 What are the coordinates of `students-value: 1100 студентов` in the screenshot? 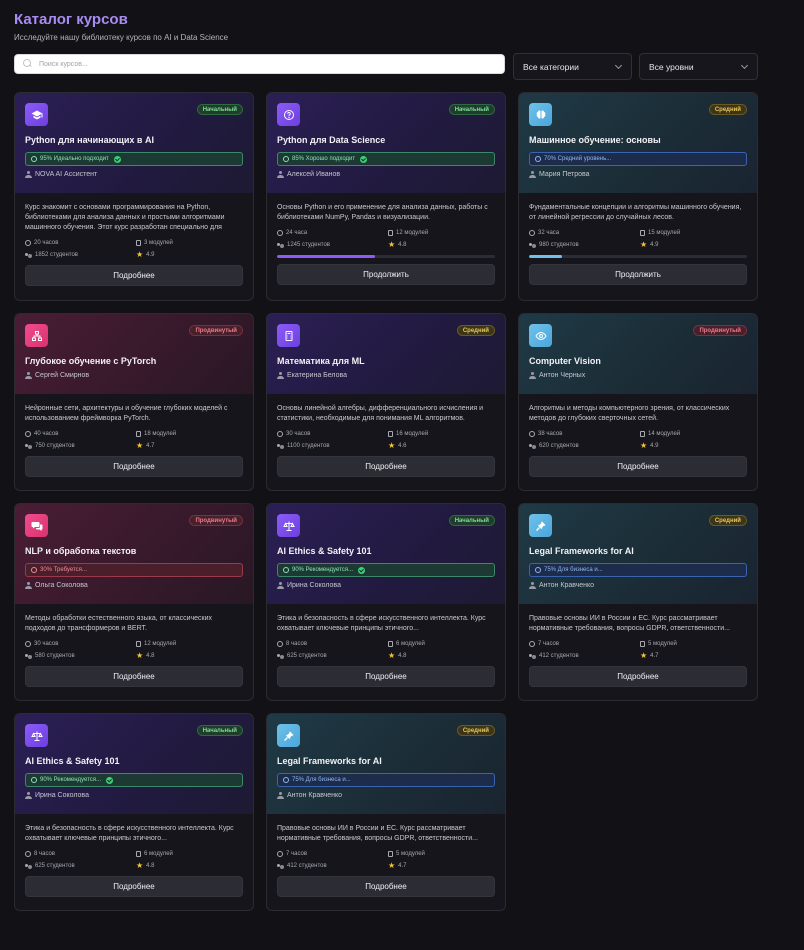 It's located at (308, 446).